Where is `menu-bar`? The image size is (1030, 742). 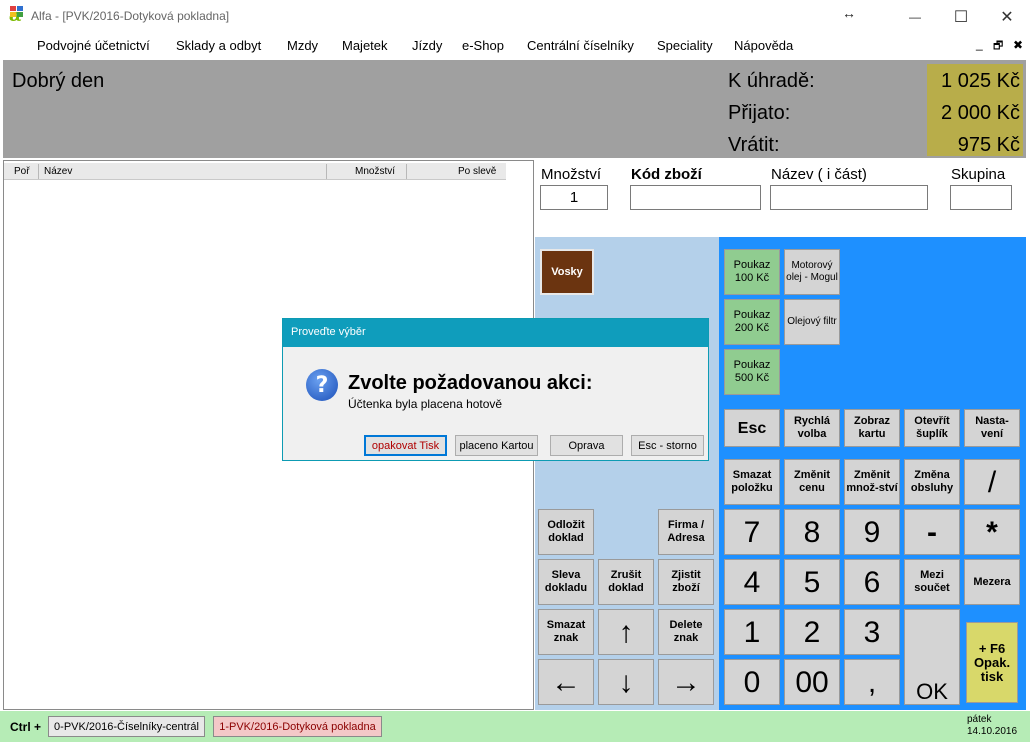 menu-bar is located at coordinates (515, 46).